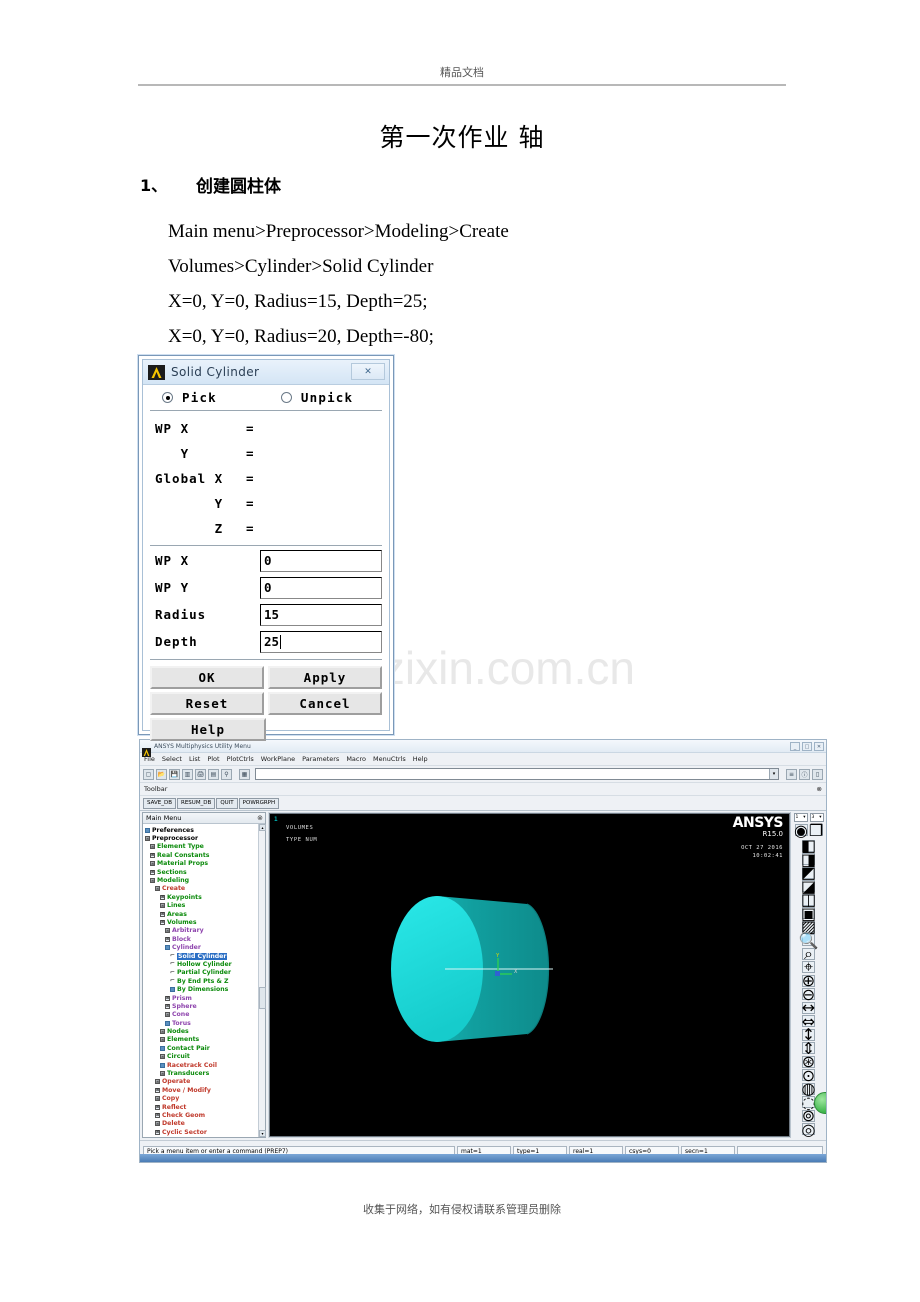 The height and width of the screenshot is (1302, 920). I want to click on minimize-icon: _, so click(795, 746).